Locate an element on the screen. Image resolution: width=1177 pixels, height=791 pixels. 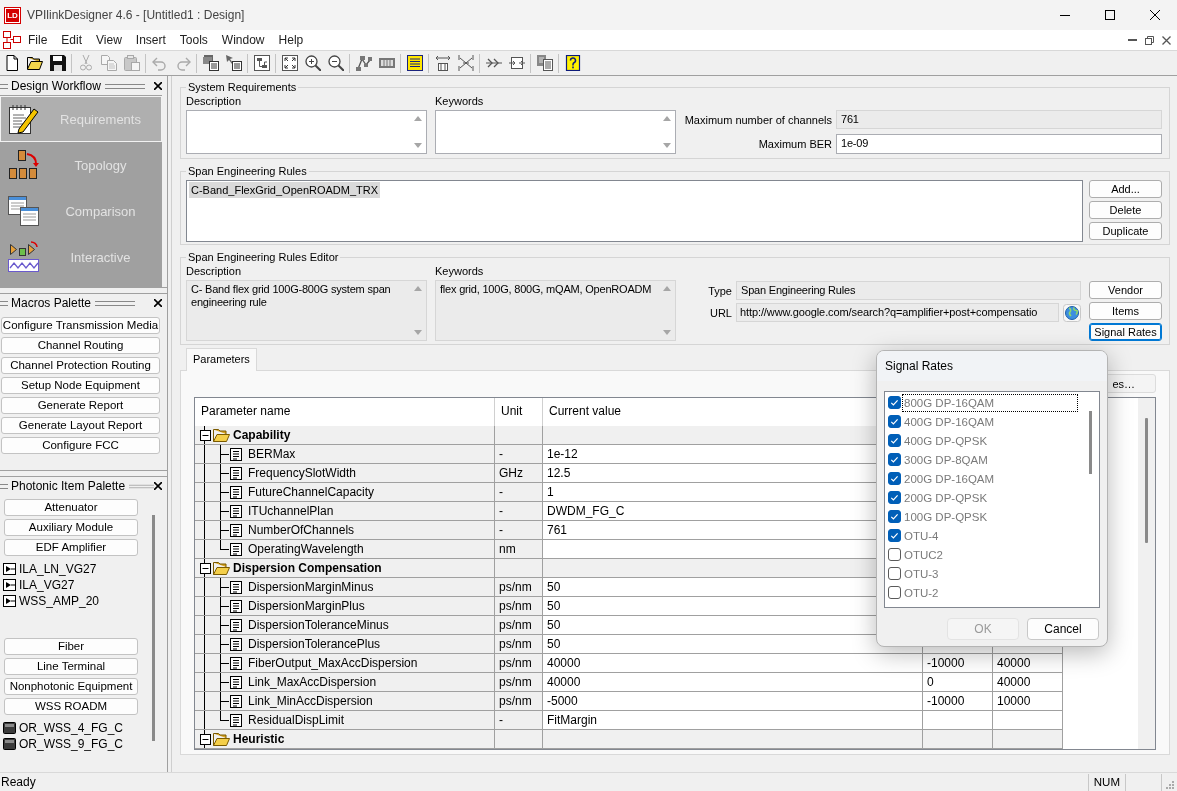
panel-title: Macros Palette is located at coordinates (51, 303).